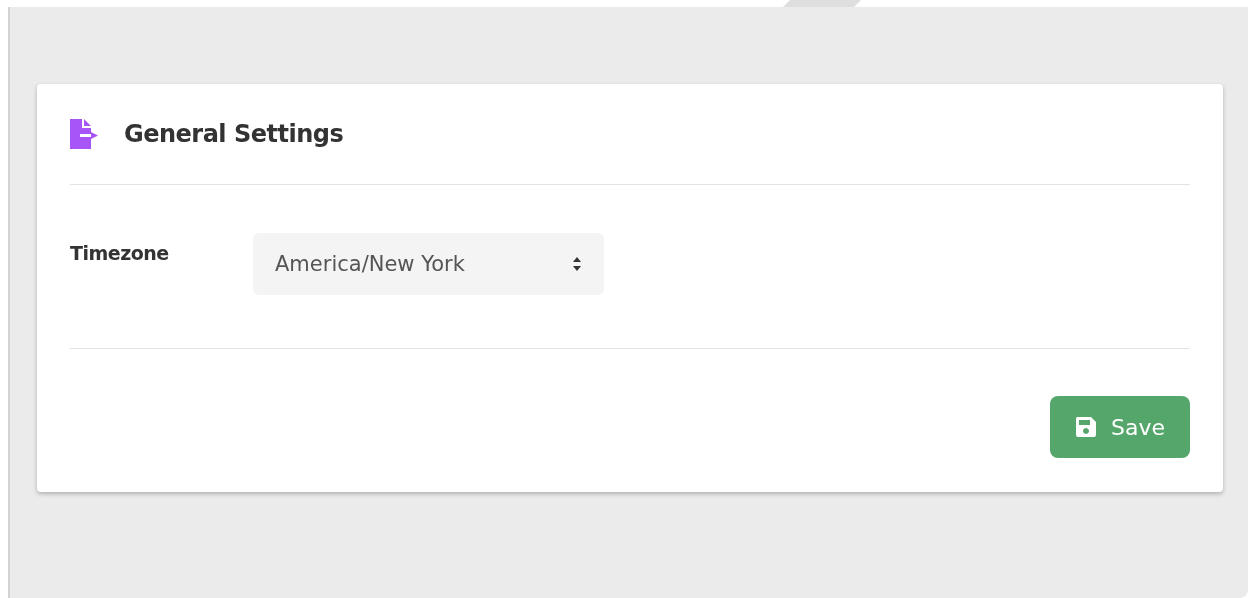  I want to click on field-label: Timezone, so click(120, 252).